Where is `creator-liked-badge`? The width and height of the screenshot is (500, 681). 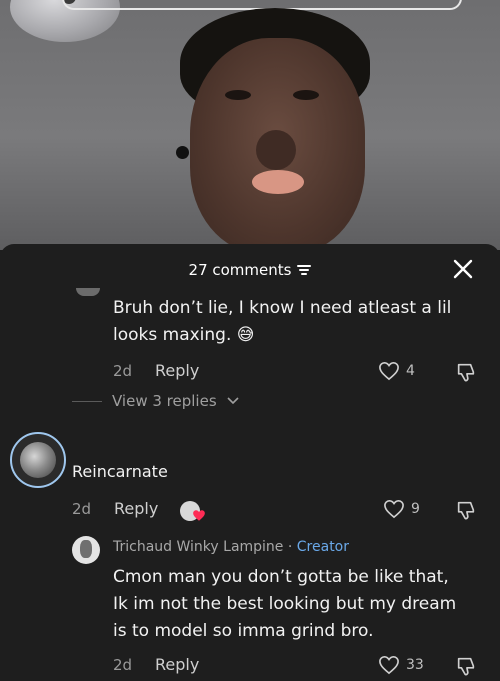
creator-liked-badge is located at coordinates (194, 512).